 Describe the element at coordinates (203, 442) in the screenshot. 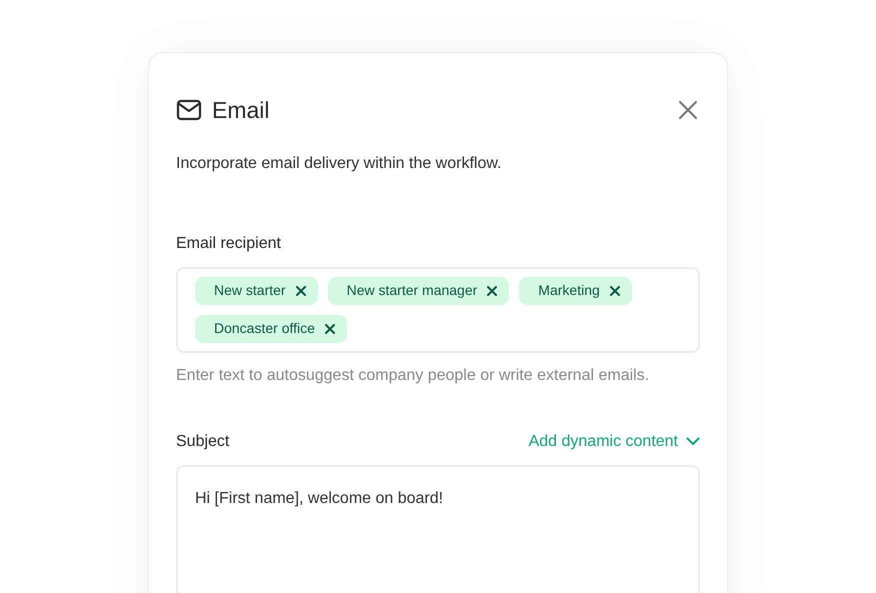

I see `field-label: Subject` at that location.